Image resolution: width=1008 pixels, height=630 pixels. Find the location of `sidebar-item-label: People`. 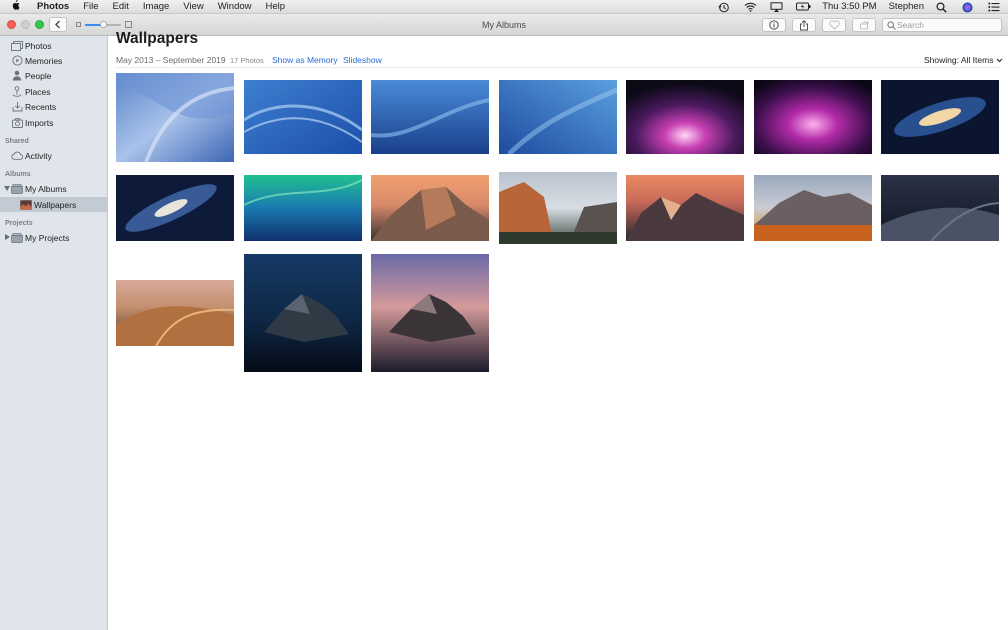

sidebar-item-label: People is located at coordinates (38, 75).